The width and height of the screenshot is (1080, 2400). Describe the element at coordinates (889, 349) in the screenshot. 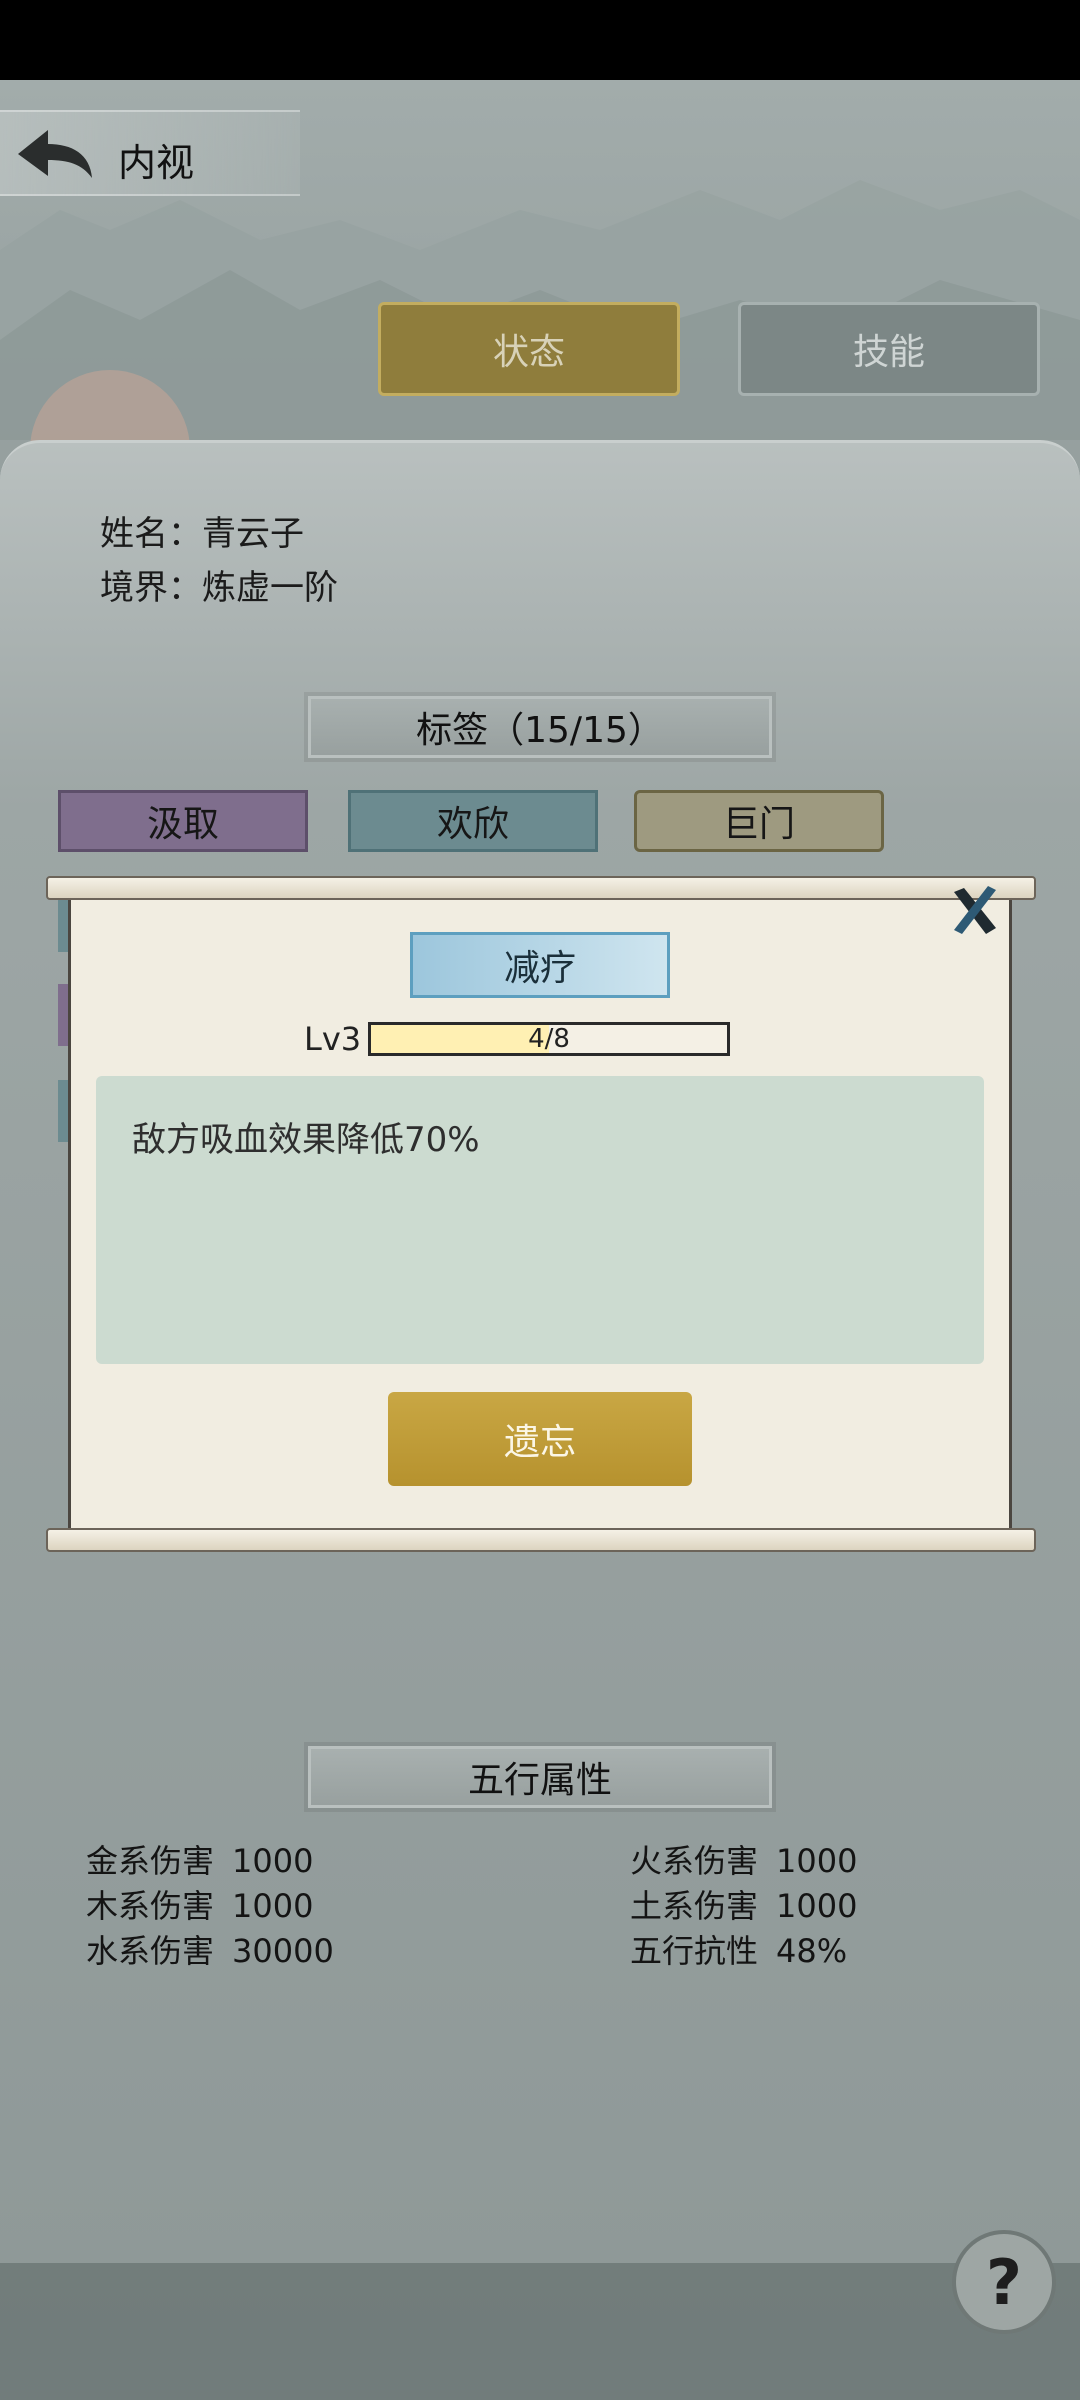

I see `tab-skills: 技能` at that location.